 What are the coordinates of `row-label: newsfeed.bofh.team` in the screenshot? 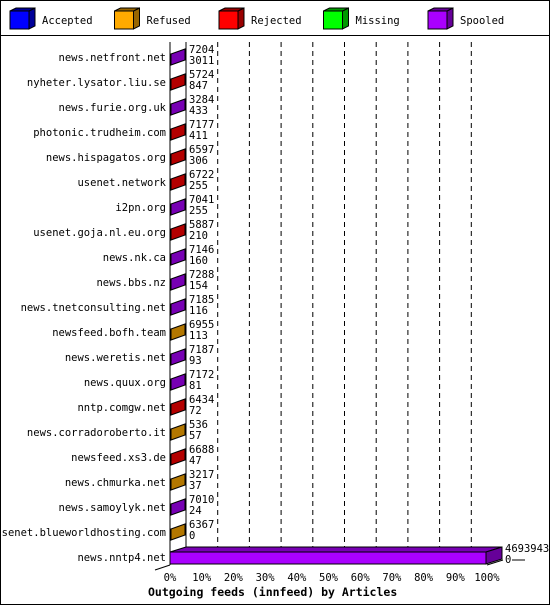 It's located at (109, 333).